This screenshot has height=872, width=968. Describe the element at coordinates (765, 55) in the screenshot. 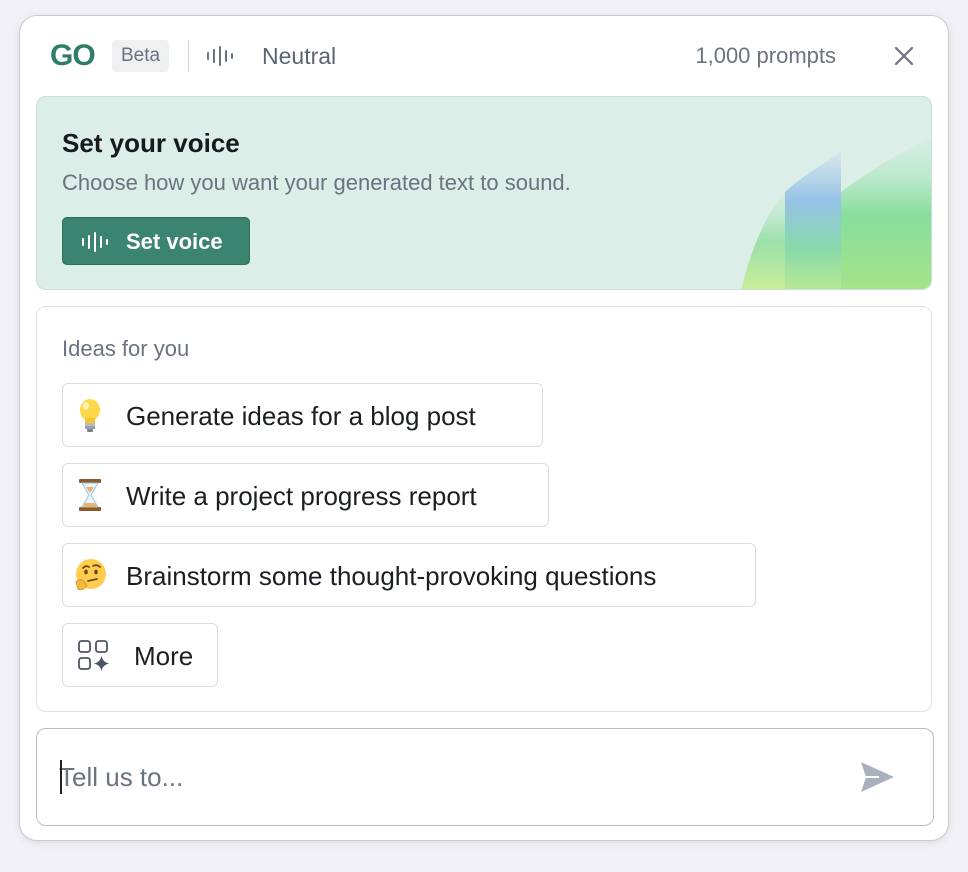

I see `prompt-count: 1,000 prompts` at that location.